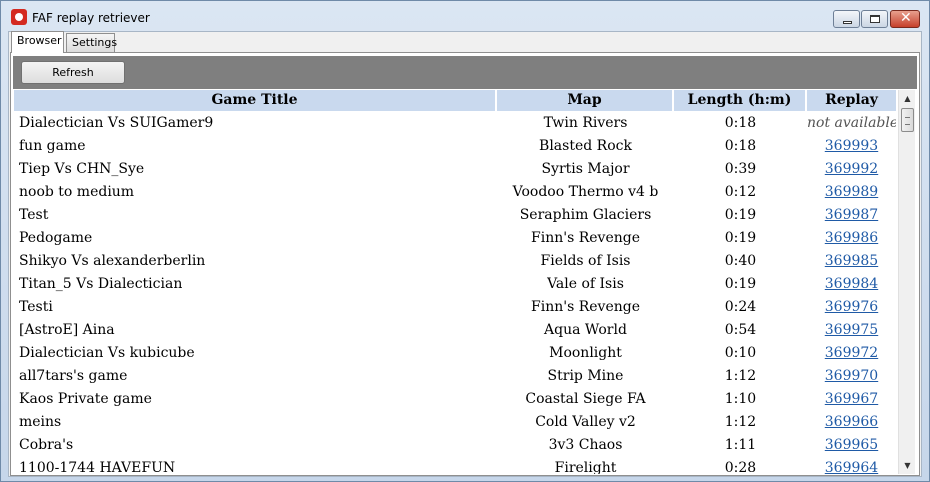 The width and height of the screenshot is (930, 482). I want to click on length-cell: 0:24, so click(740, 307).